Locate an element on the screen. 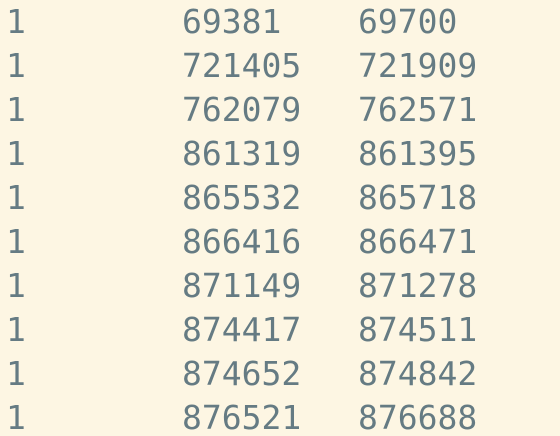 This screenshot has height=436, width=560. row-col-3: 865718 is located at coordinates (418, 197).